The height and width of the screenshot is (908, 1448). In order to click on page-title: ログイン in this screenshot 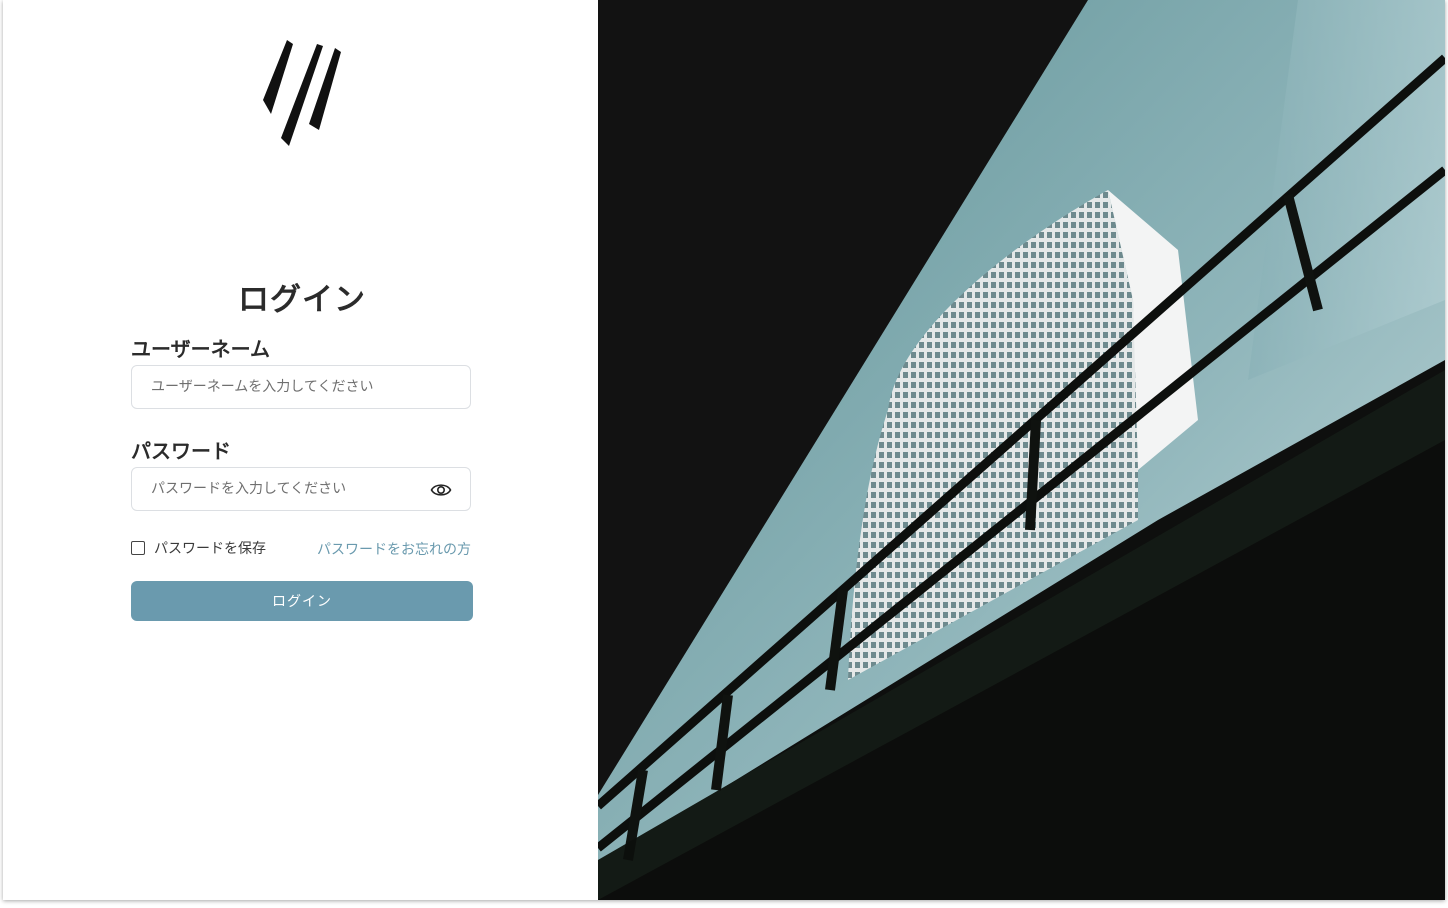, I will do `click(302, 300)`.